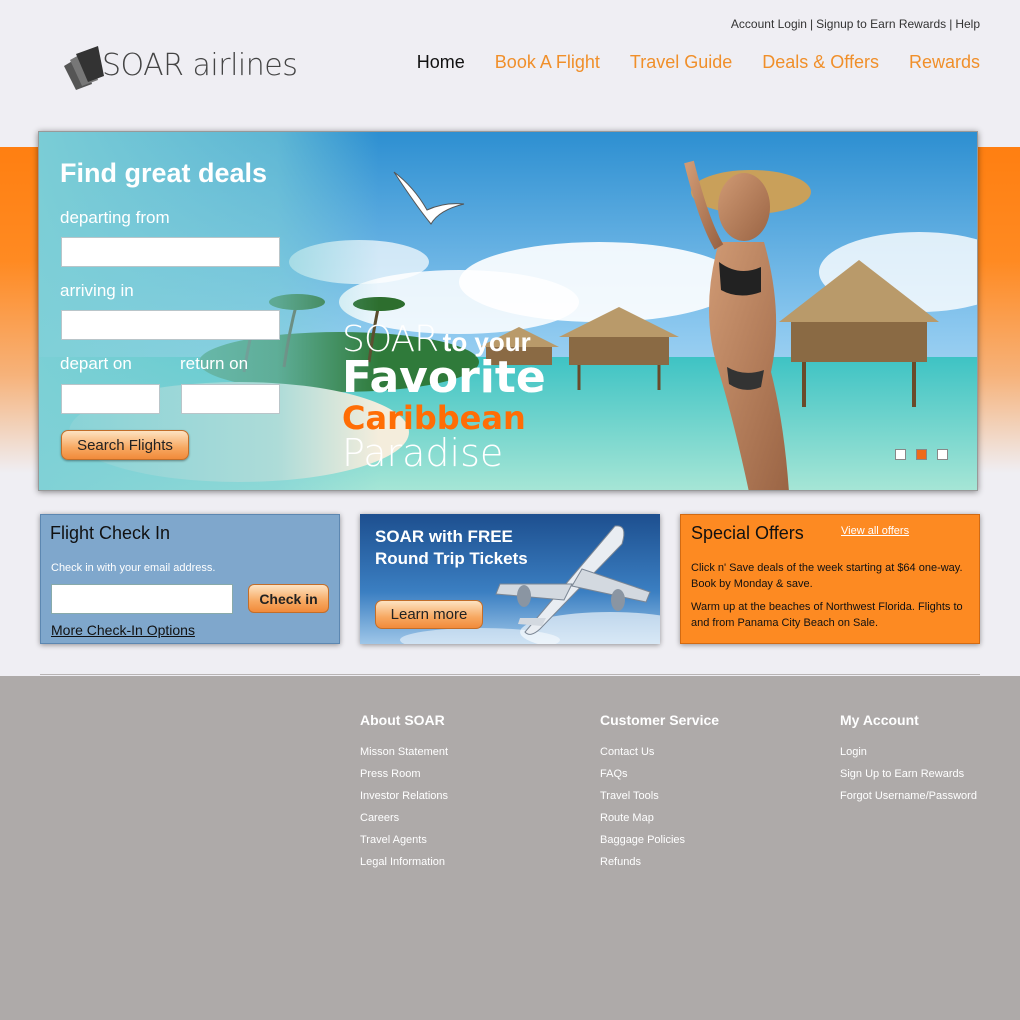  I want to click on arriving-in-input, so click(170, 325).